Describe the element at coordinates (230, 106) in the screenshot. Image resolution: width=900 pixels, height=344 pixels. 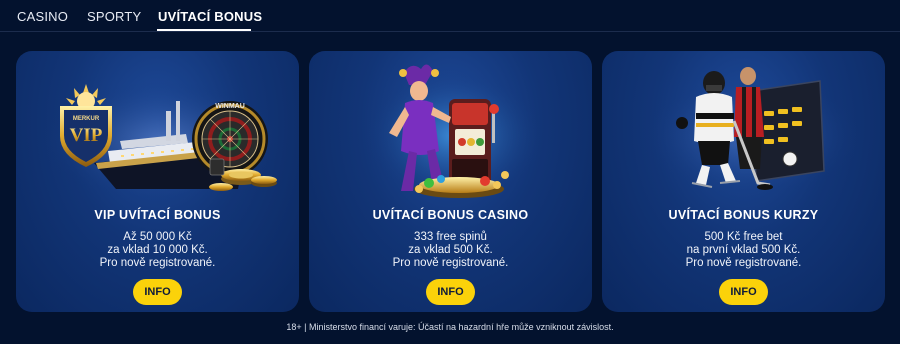
I see `svg-text: WINMAU` at that location.